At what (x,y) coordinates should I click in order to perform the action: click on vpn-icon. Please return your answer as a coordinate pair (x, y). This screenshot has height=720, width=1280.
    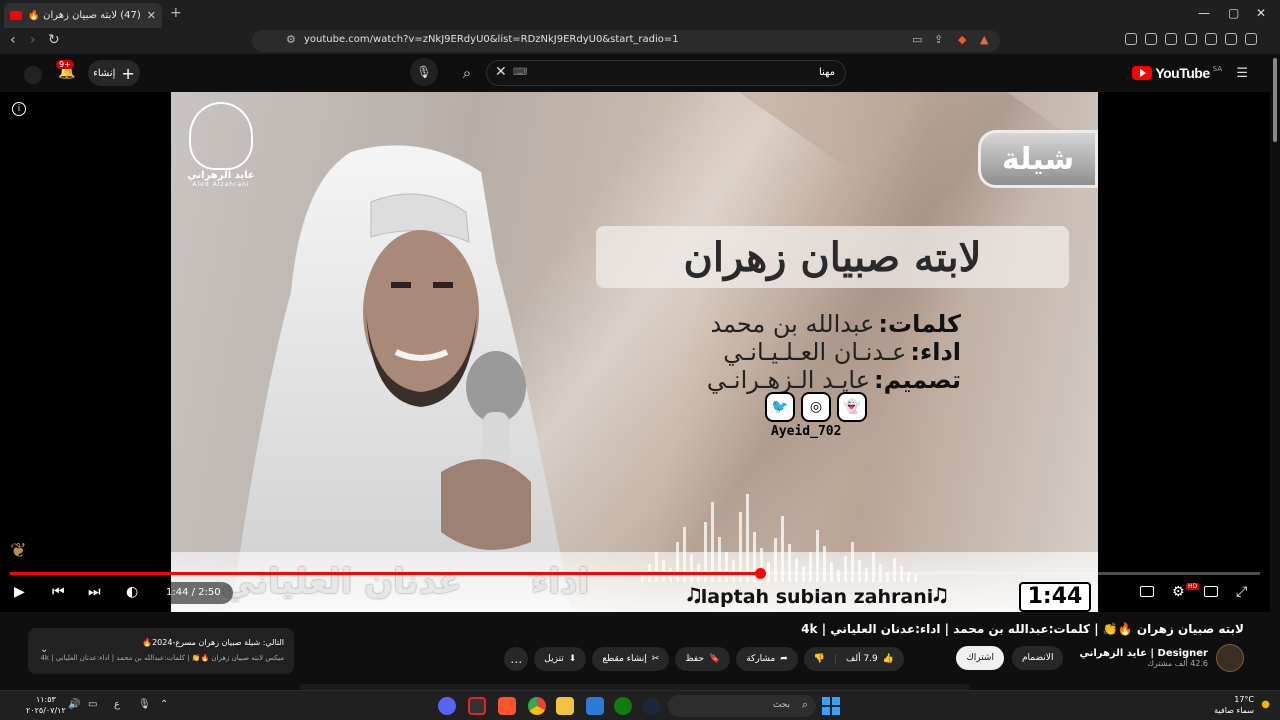
    Looking at the image, I should click on (1231, 39).